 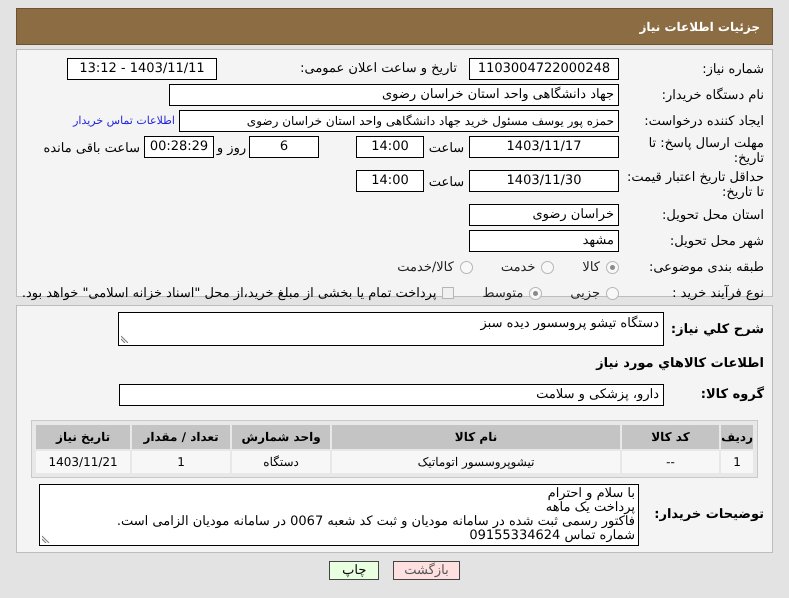 I want to click on column-header: تعداد / مقدار, so click(x=181, y=436).